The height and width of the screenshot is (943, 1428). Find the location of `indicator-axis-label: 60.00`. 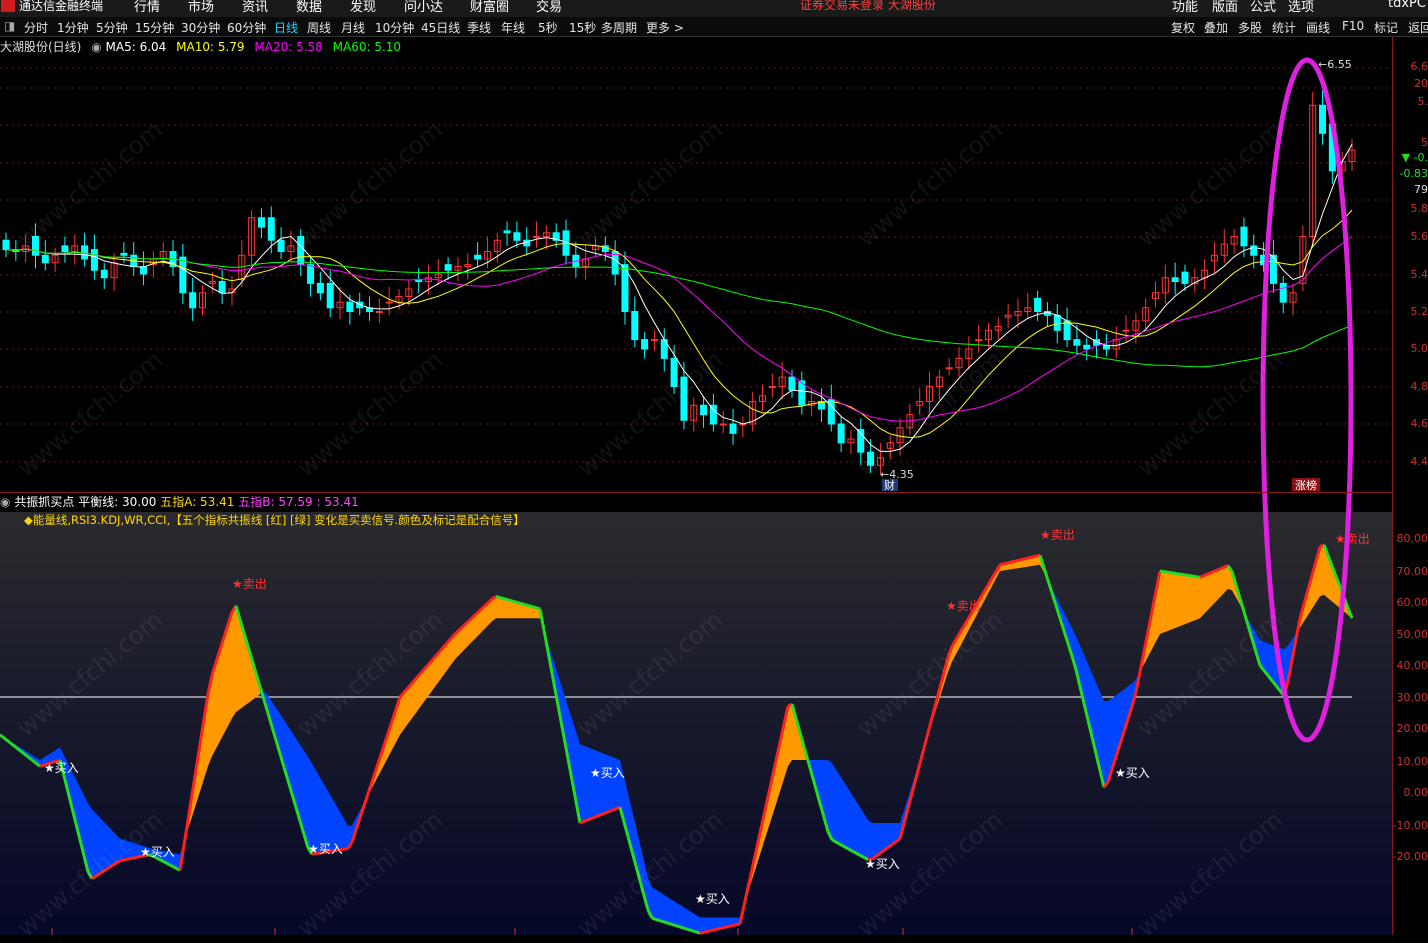

indicator-axis-label: 60.00 is located at coordinates (1410, 602).